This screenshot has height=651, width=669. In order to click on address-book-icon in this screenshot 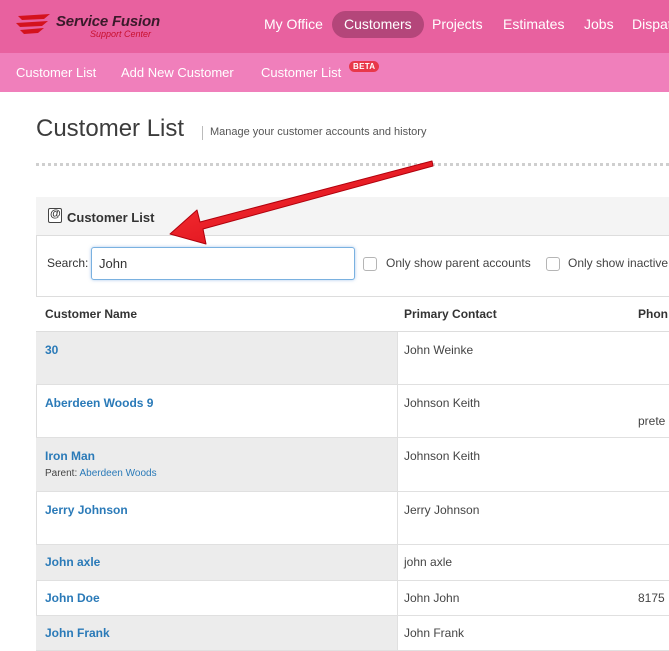, I will do `click(55, 215)`.